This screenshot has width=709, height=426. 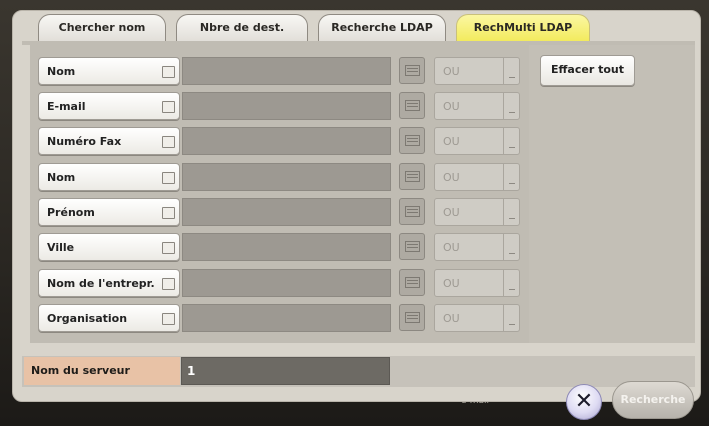 I want to click on field-label: E-mail, so click(x=66, y=106).